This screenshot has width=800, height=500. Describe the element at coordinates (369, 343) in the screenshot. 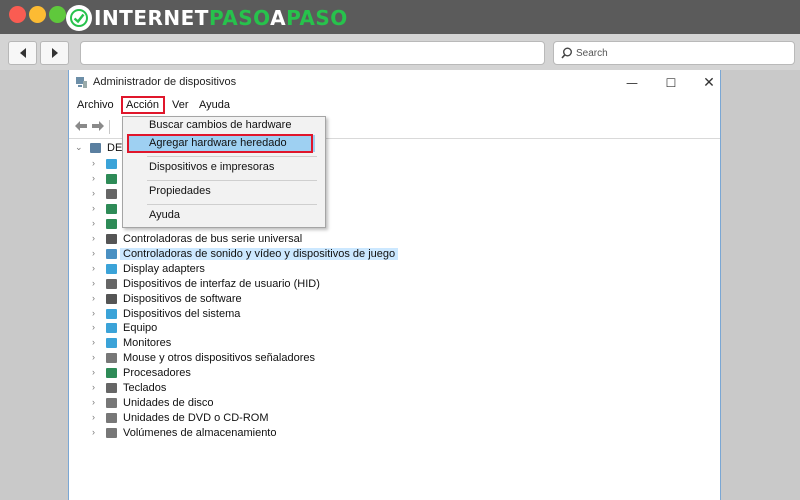

I see `tree-item: › Monitores` at that location.